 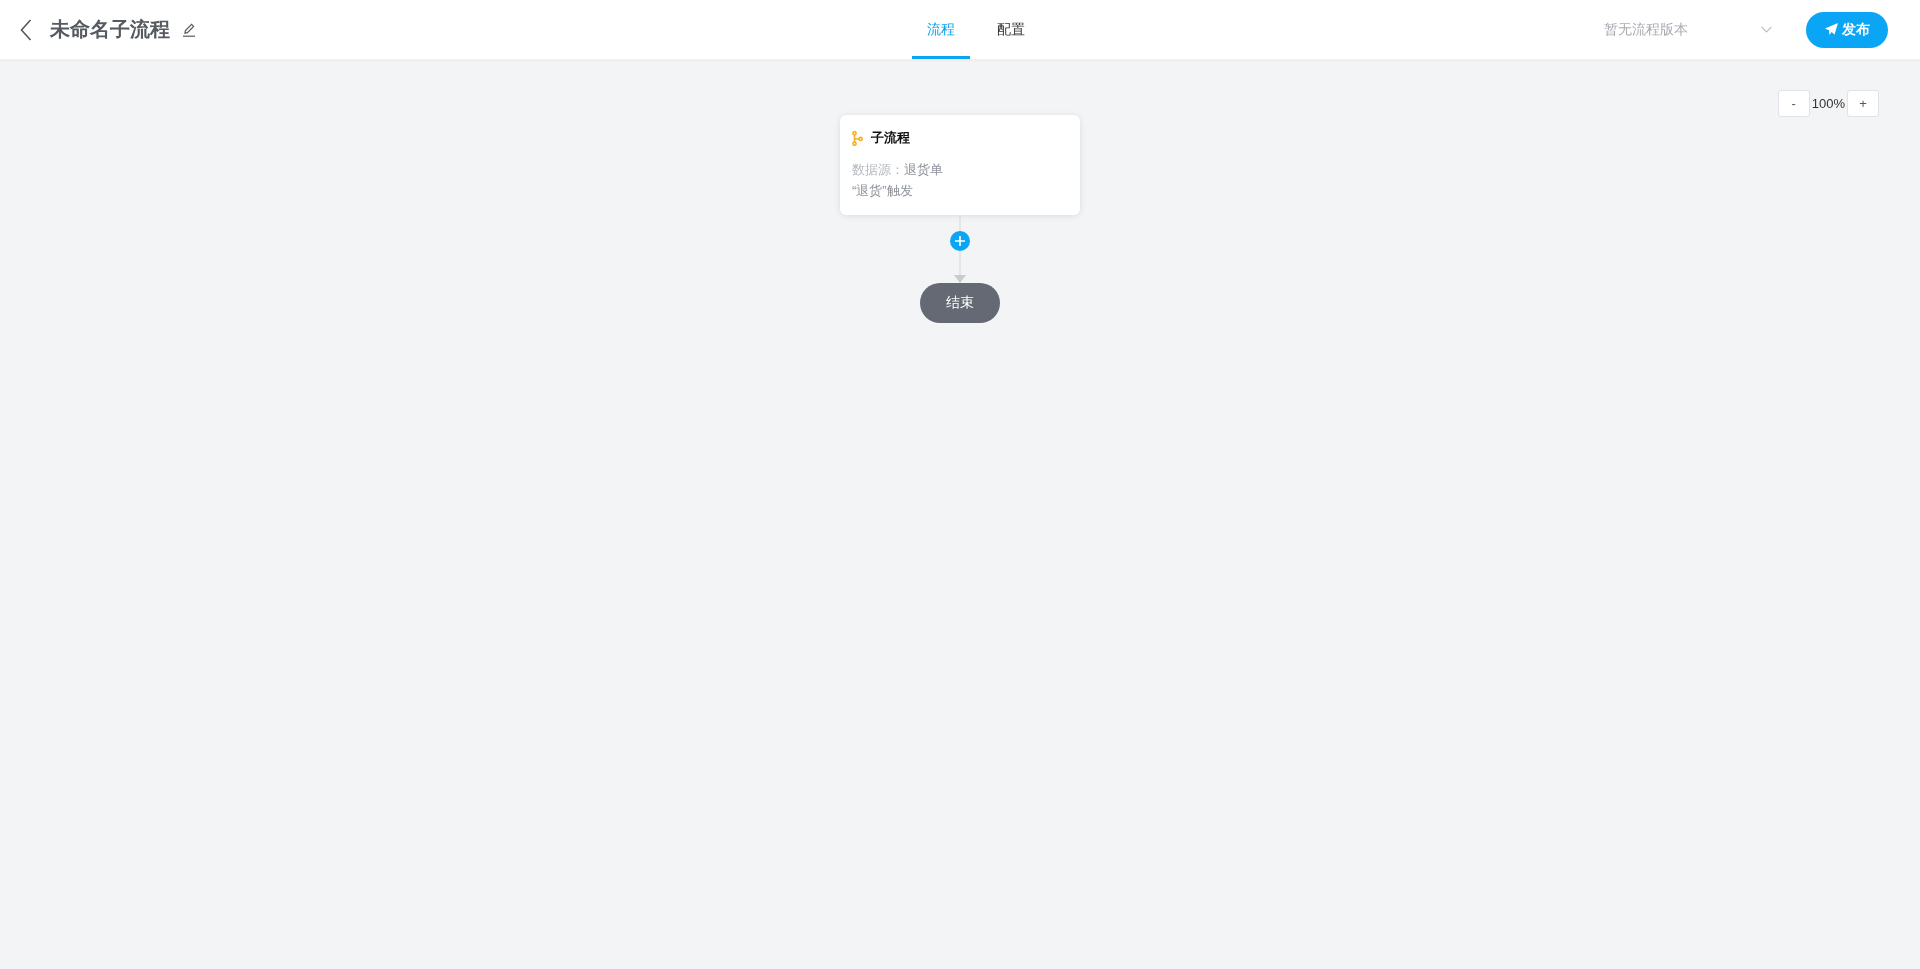 I want to click on pencil-icon, so click(x=189, y=29).